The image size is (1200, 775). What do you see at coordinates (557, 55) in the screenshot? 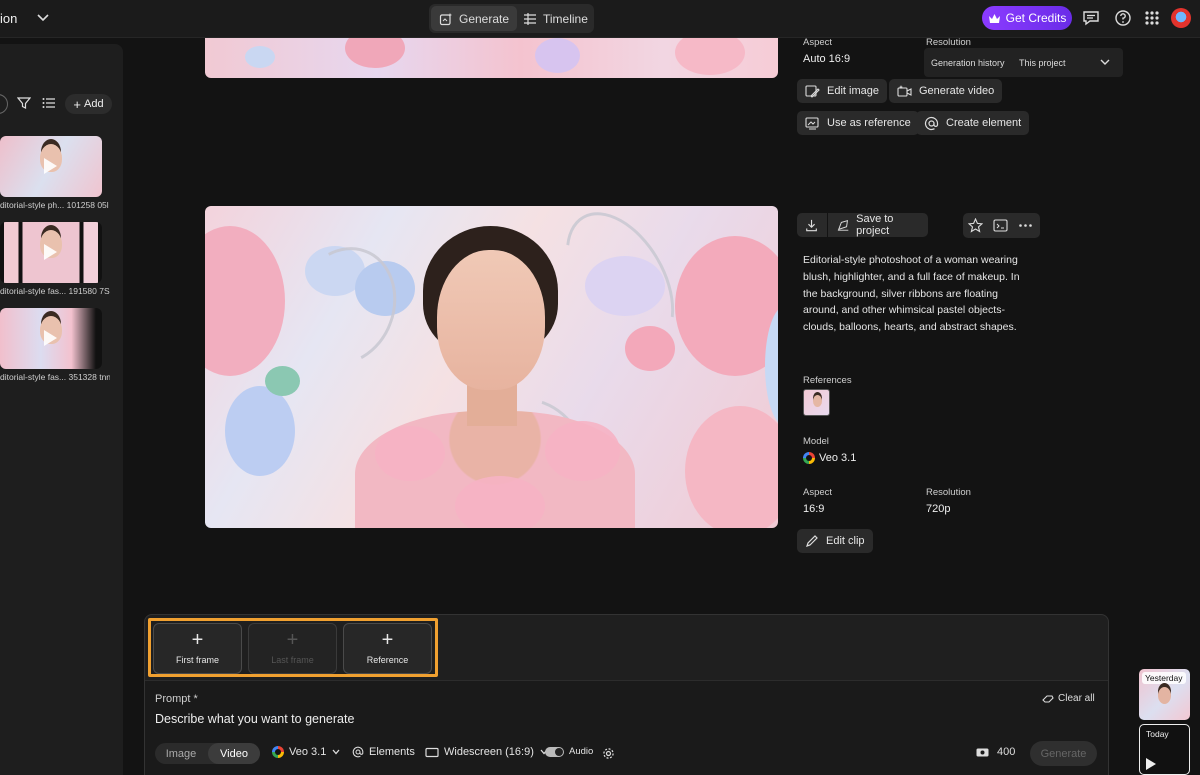
I see `bubble-shape` at bounding box center [557, 55].